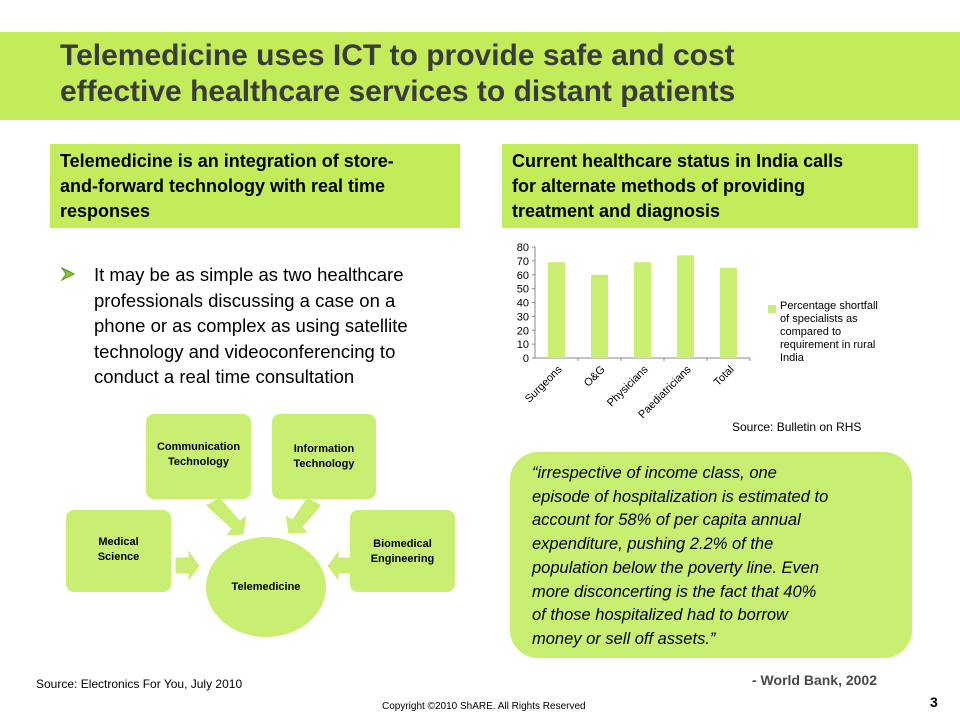  What do you see at coordinates (266, 587) in the screenshot?
I see `node-telemedicine: Telemedicine` at bounding box center [266, 587].